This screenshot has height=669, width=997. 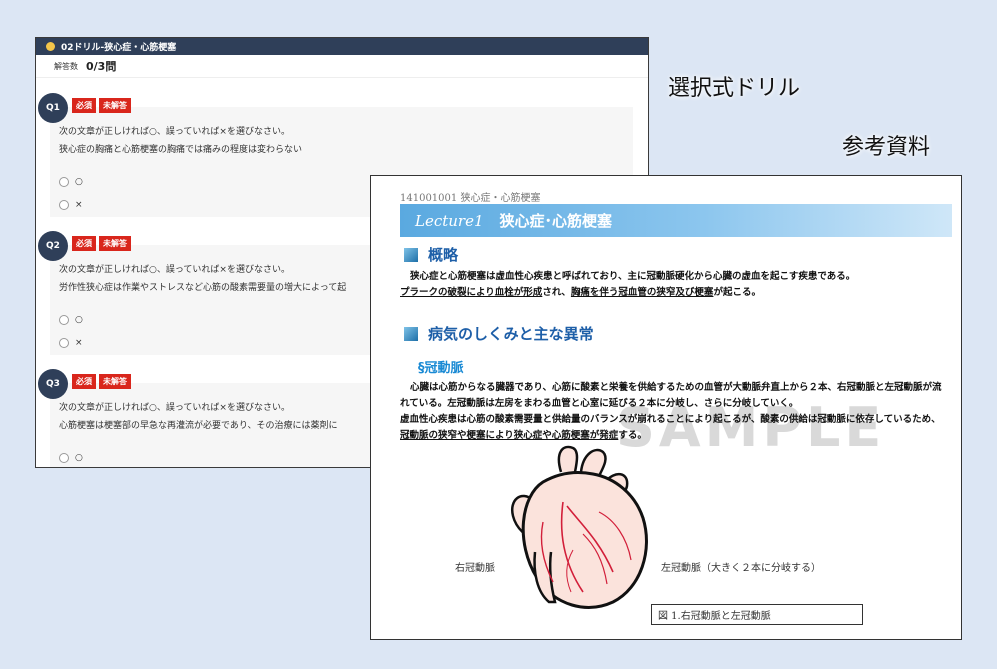 What do you see at coordinates (757, 614) in the screenshot?
I see `figure-caption: 図 1.右冠動脈と左冠動脈` at bounding box center [757, 614].